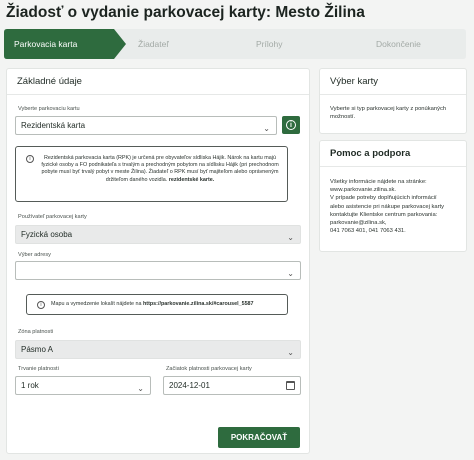 This screenshot has height=460, width=474. I want to click on step-label: Prílohy, so click(269, 44).